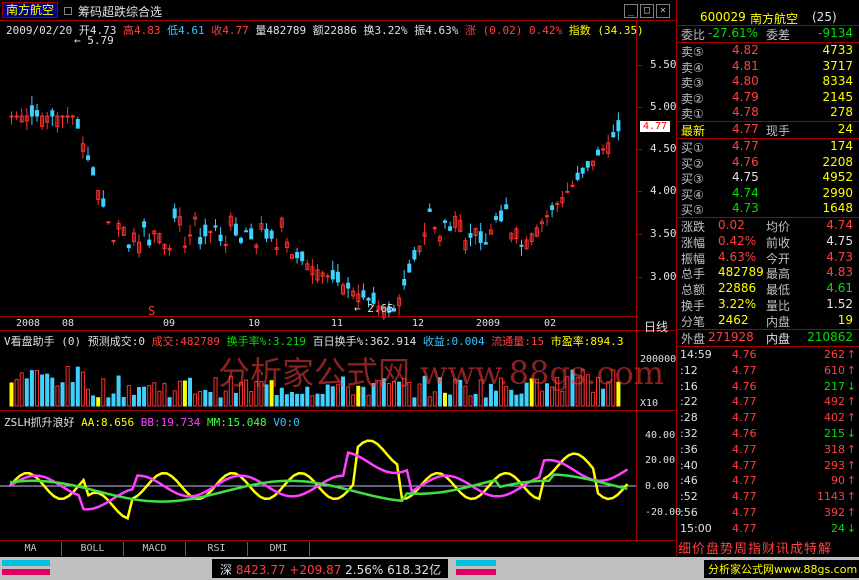 The height and width of the screenshot is (580, 859). Describe the element at coordinates (338, 330) in the screenshot. I see `divider` at that location.